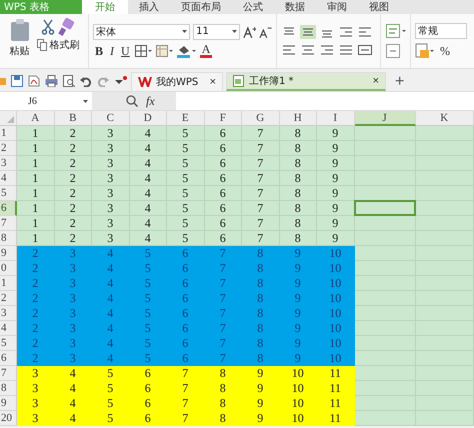  I want to click on distribute-icon, so click(365, 50).